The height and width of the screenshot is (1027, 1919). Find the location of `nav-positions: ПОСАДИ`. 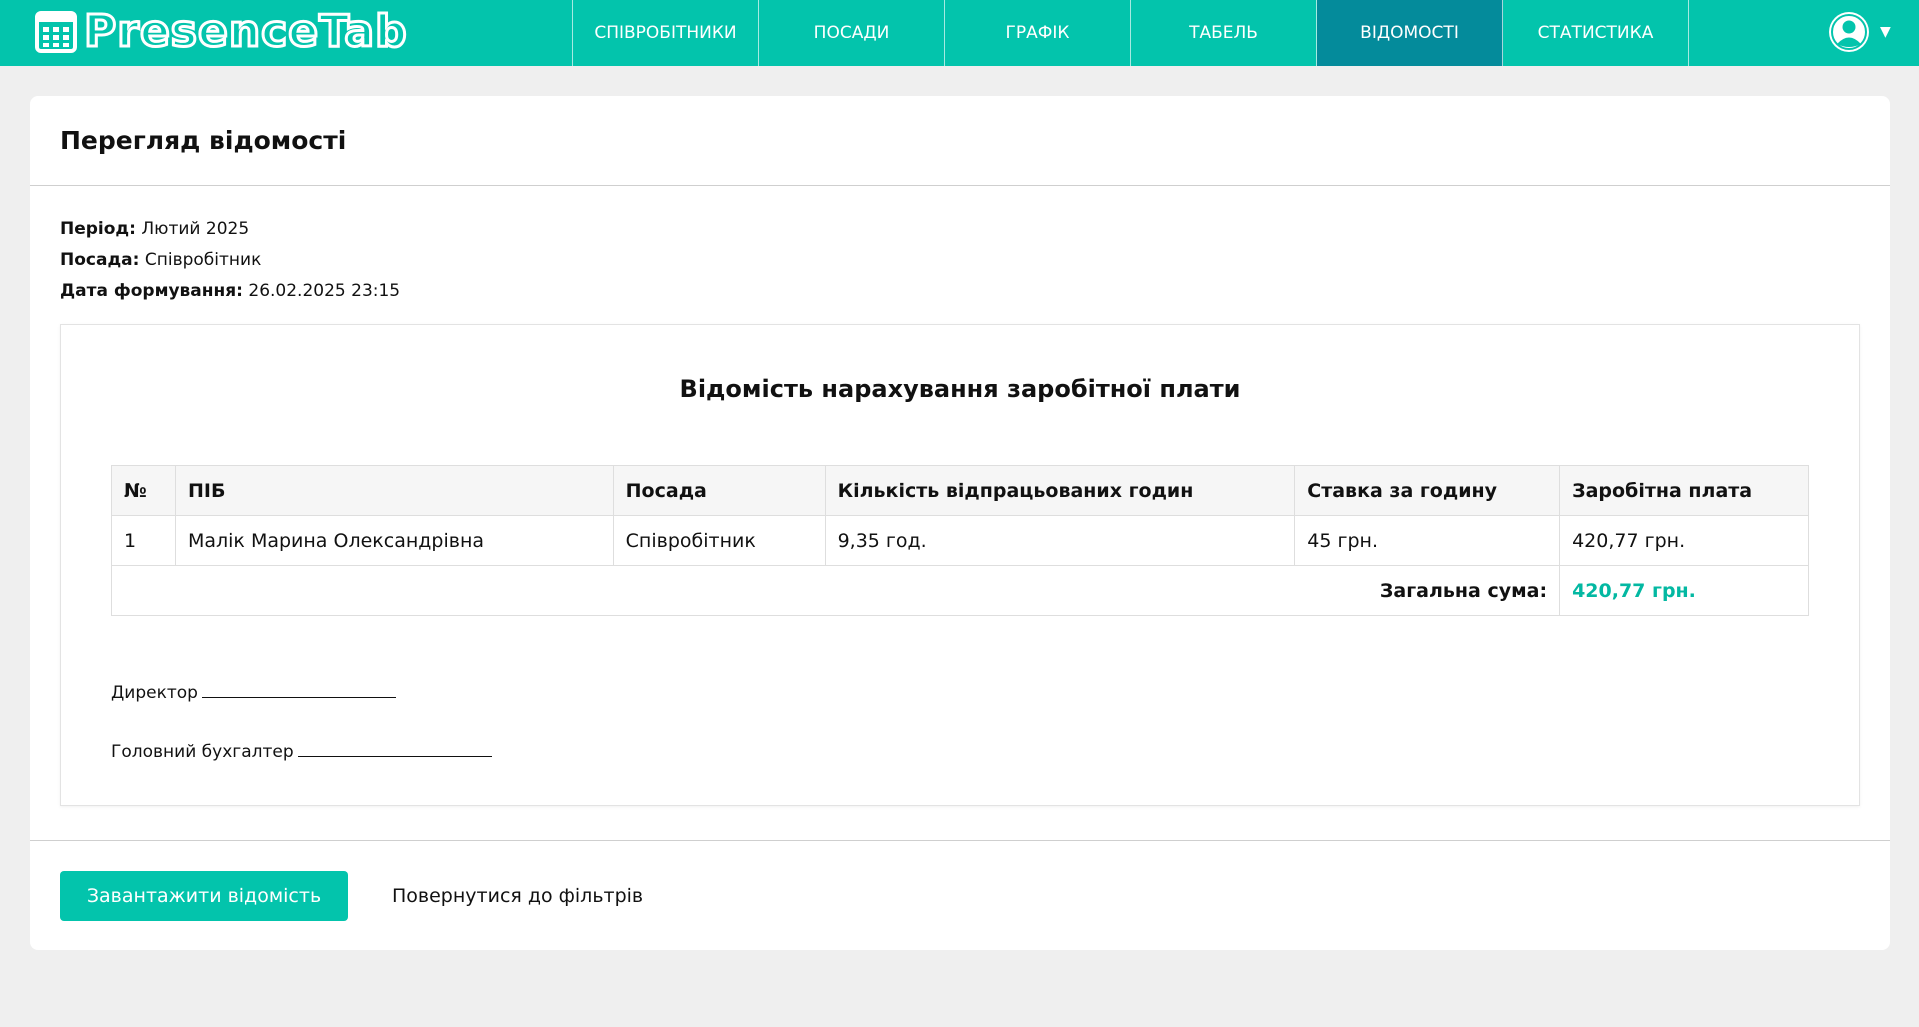

nav-positions: ПОСАДИ is located at coordinates (852, 33).